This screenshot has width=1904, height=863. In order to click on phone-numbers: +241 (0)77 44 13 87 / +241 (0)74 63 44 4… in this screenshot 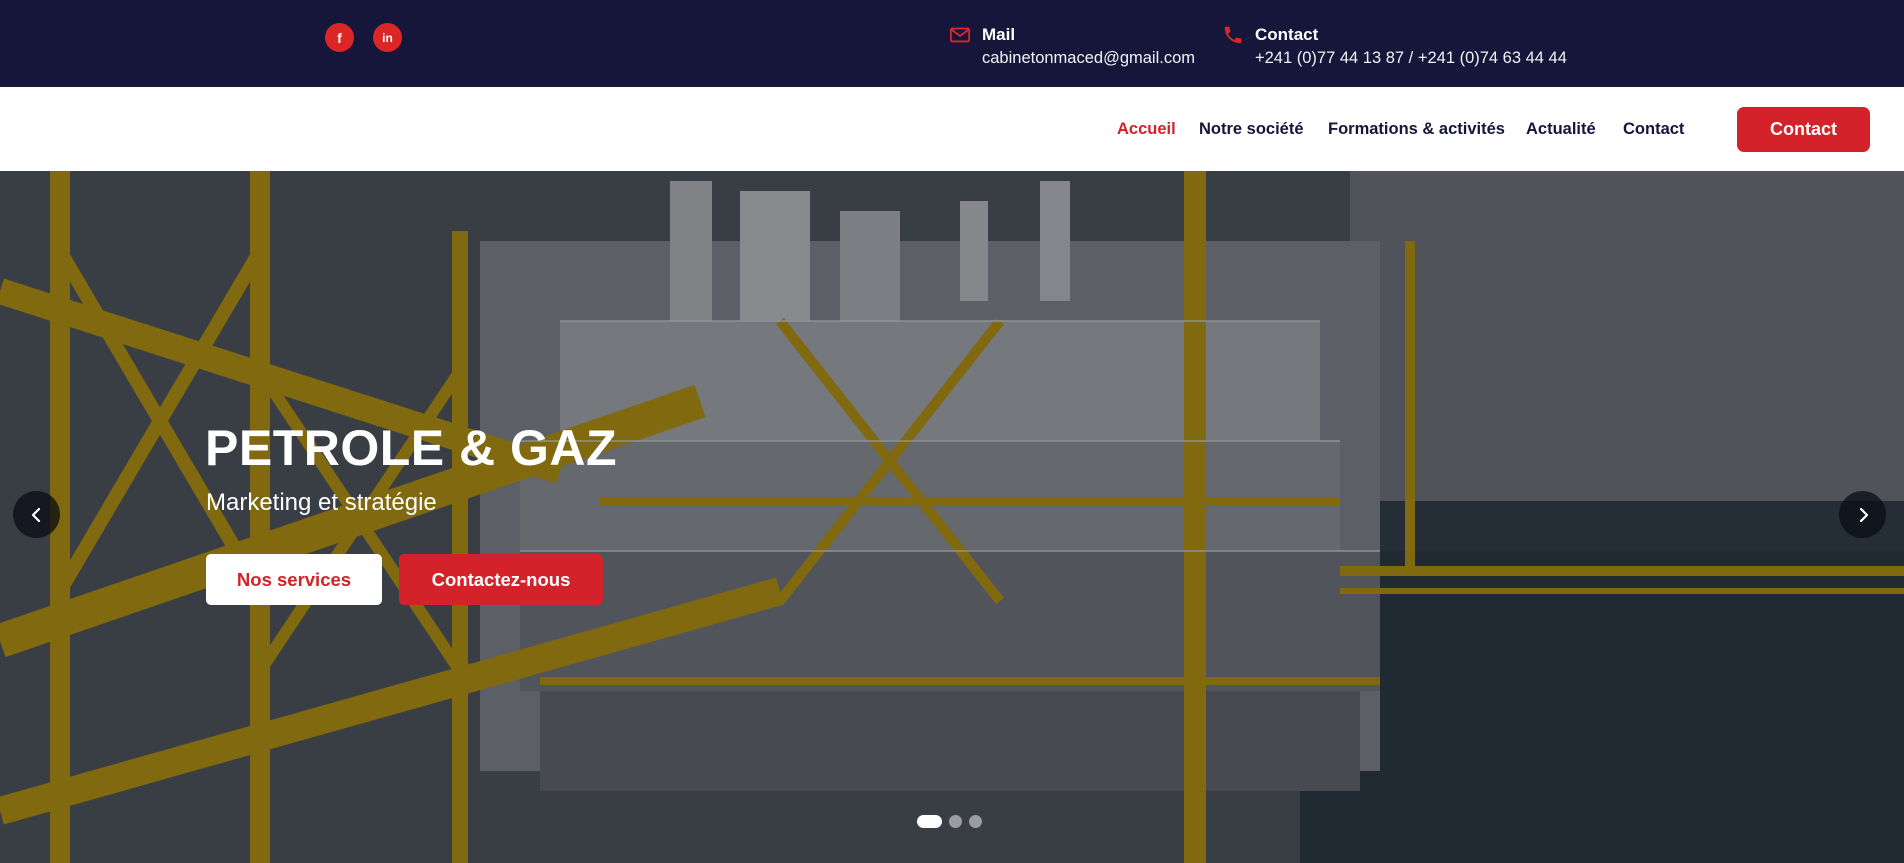, I will do `click(1411, 58)`.